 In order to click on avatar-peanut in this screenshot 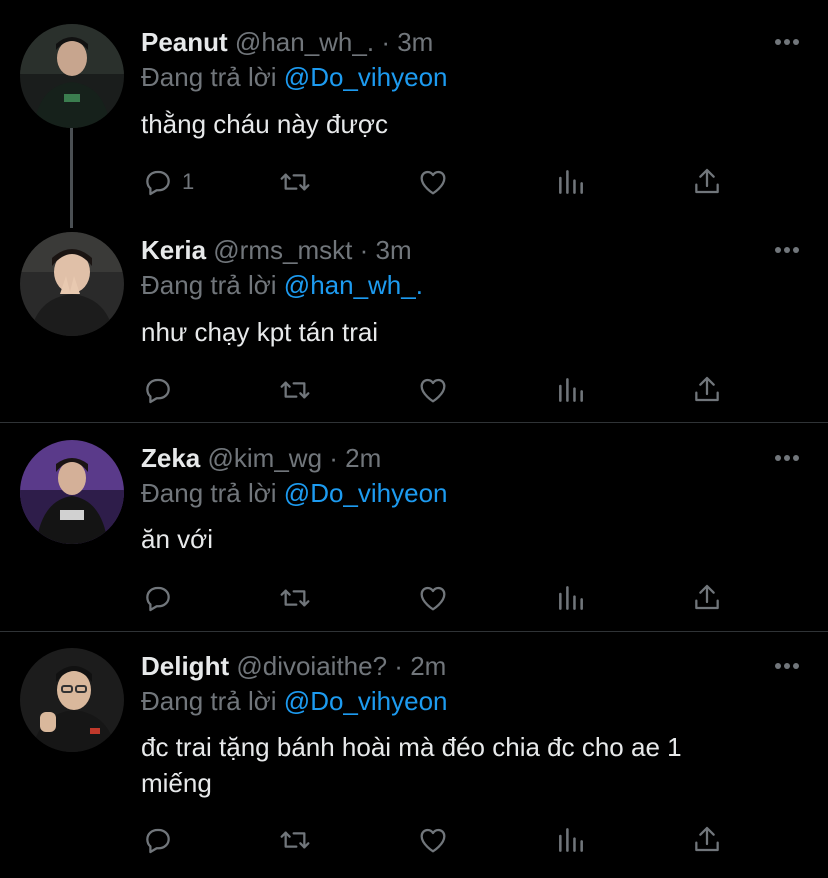, I will do `click(72, 76)`.